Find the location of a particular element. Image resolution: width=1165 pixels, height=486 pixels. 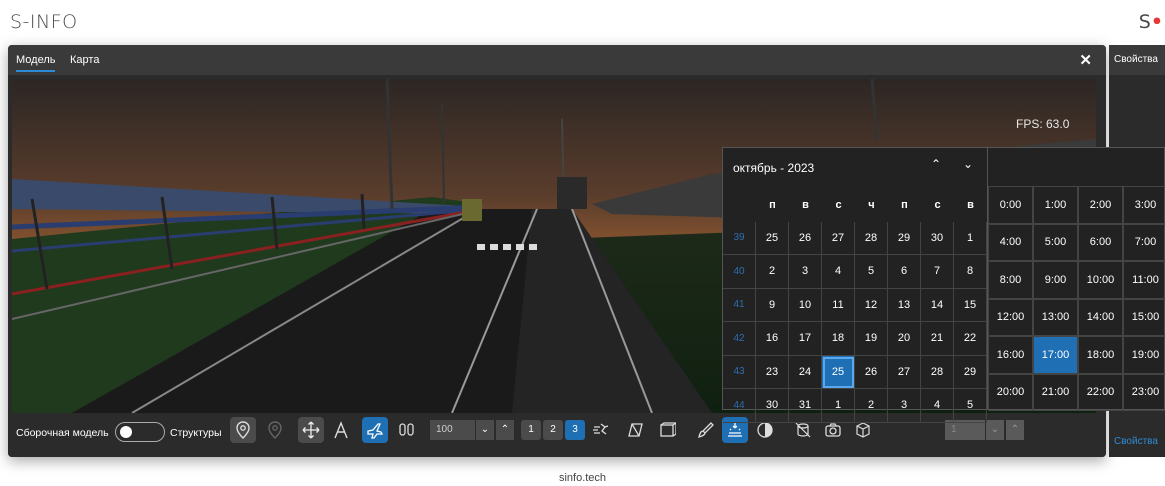

time-slot: 12:00 is located at coordinates (1010, 317).